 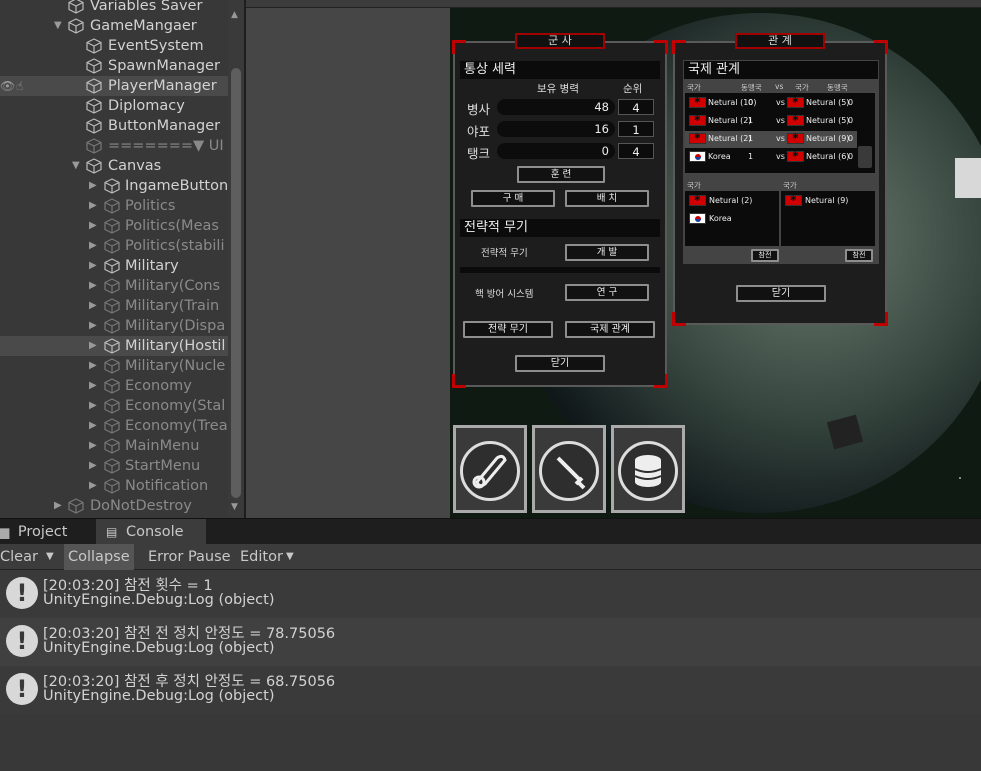 I want to click on hierarchy-item: 👁 ☝ PlayerManager, so click(x=114, y=86).